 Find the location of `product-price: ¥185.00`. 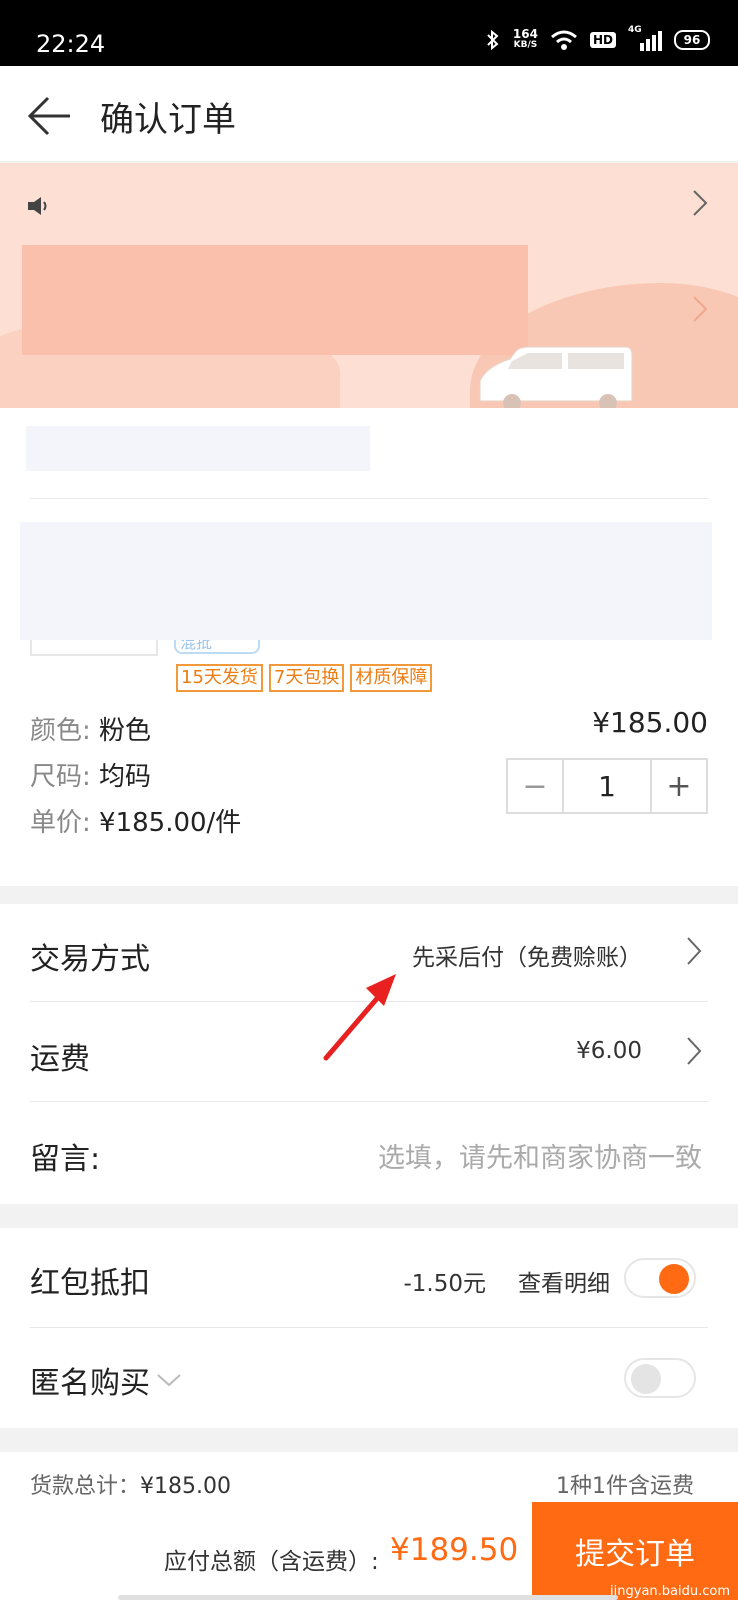

product-price: ¥185.00 is located at coordinates (650, 722).